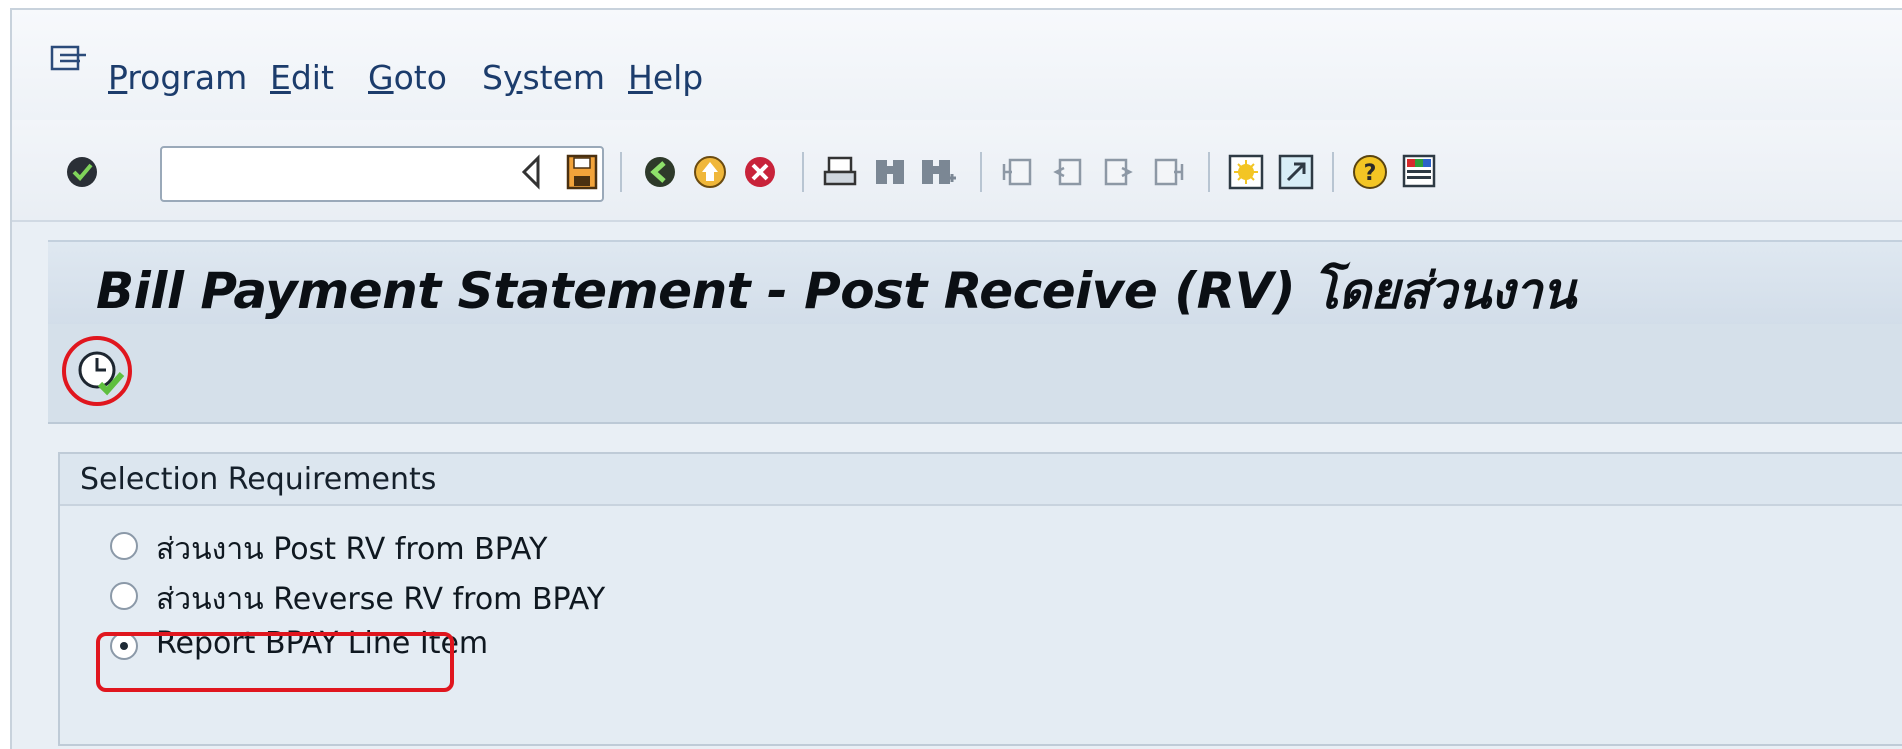  I want to click on menu-help: Help, so click(665, 77).